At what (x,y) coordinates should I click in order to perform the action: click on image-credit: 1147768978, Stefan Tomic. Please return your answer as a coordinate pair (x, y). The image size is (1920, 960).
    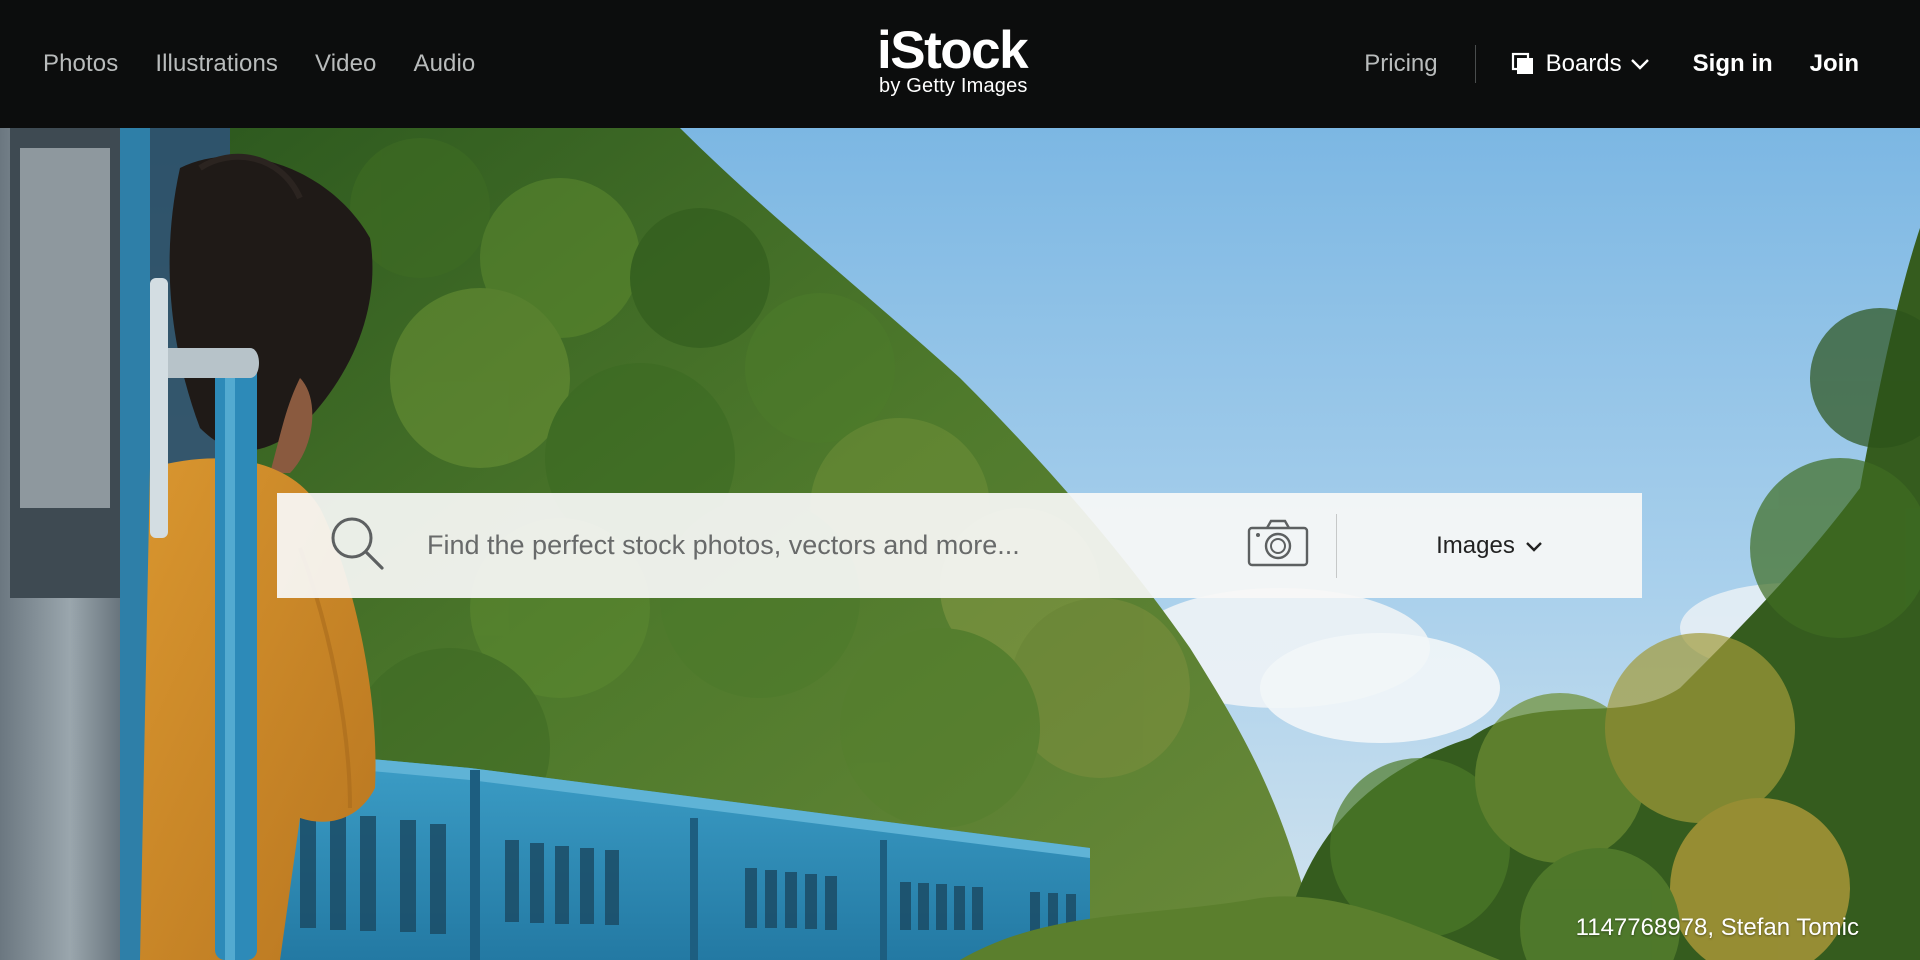
    Looking at the image, I should click on (1717, 927).